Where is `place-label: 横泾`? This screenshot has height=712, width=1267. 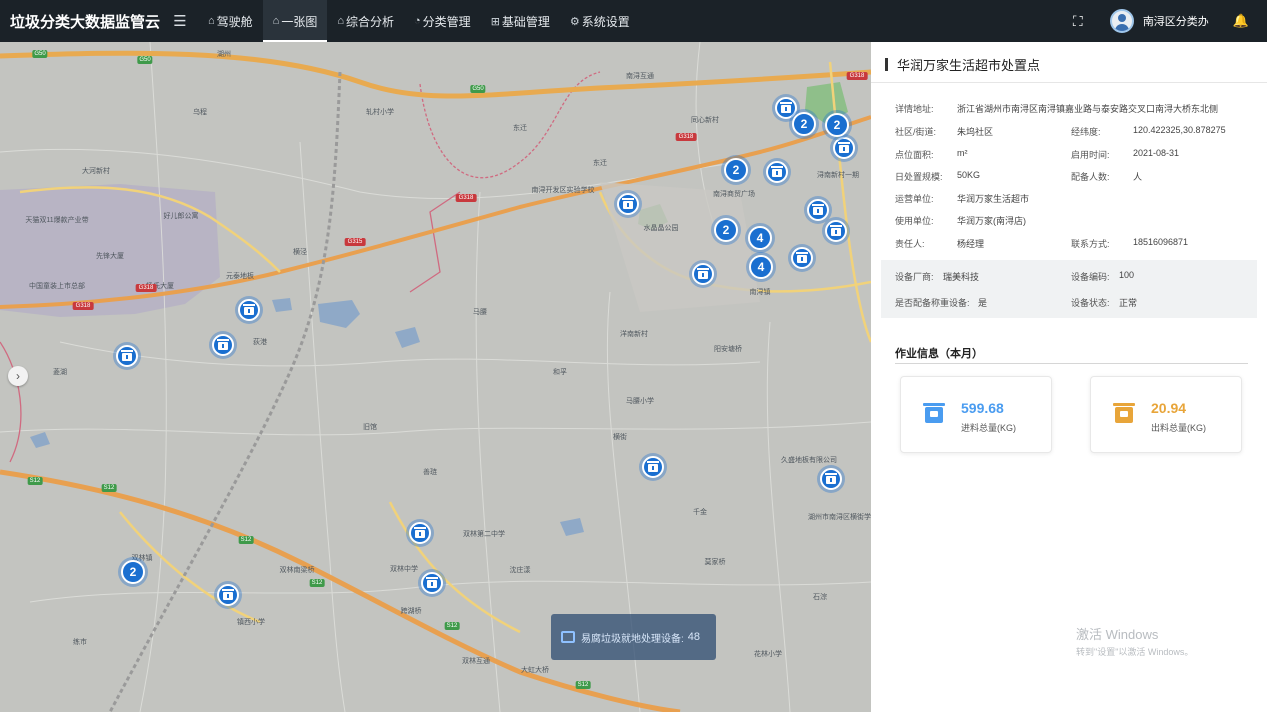 place-label: 横泾 is located at coordinates (300, 252).